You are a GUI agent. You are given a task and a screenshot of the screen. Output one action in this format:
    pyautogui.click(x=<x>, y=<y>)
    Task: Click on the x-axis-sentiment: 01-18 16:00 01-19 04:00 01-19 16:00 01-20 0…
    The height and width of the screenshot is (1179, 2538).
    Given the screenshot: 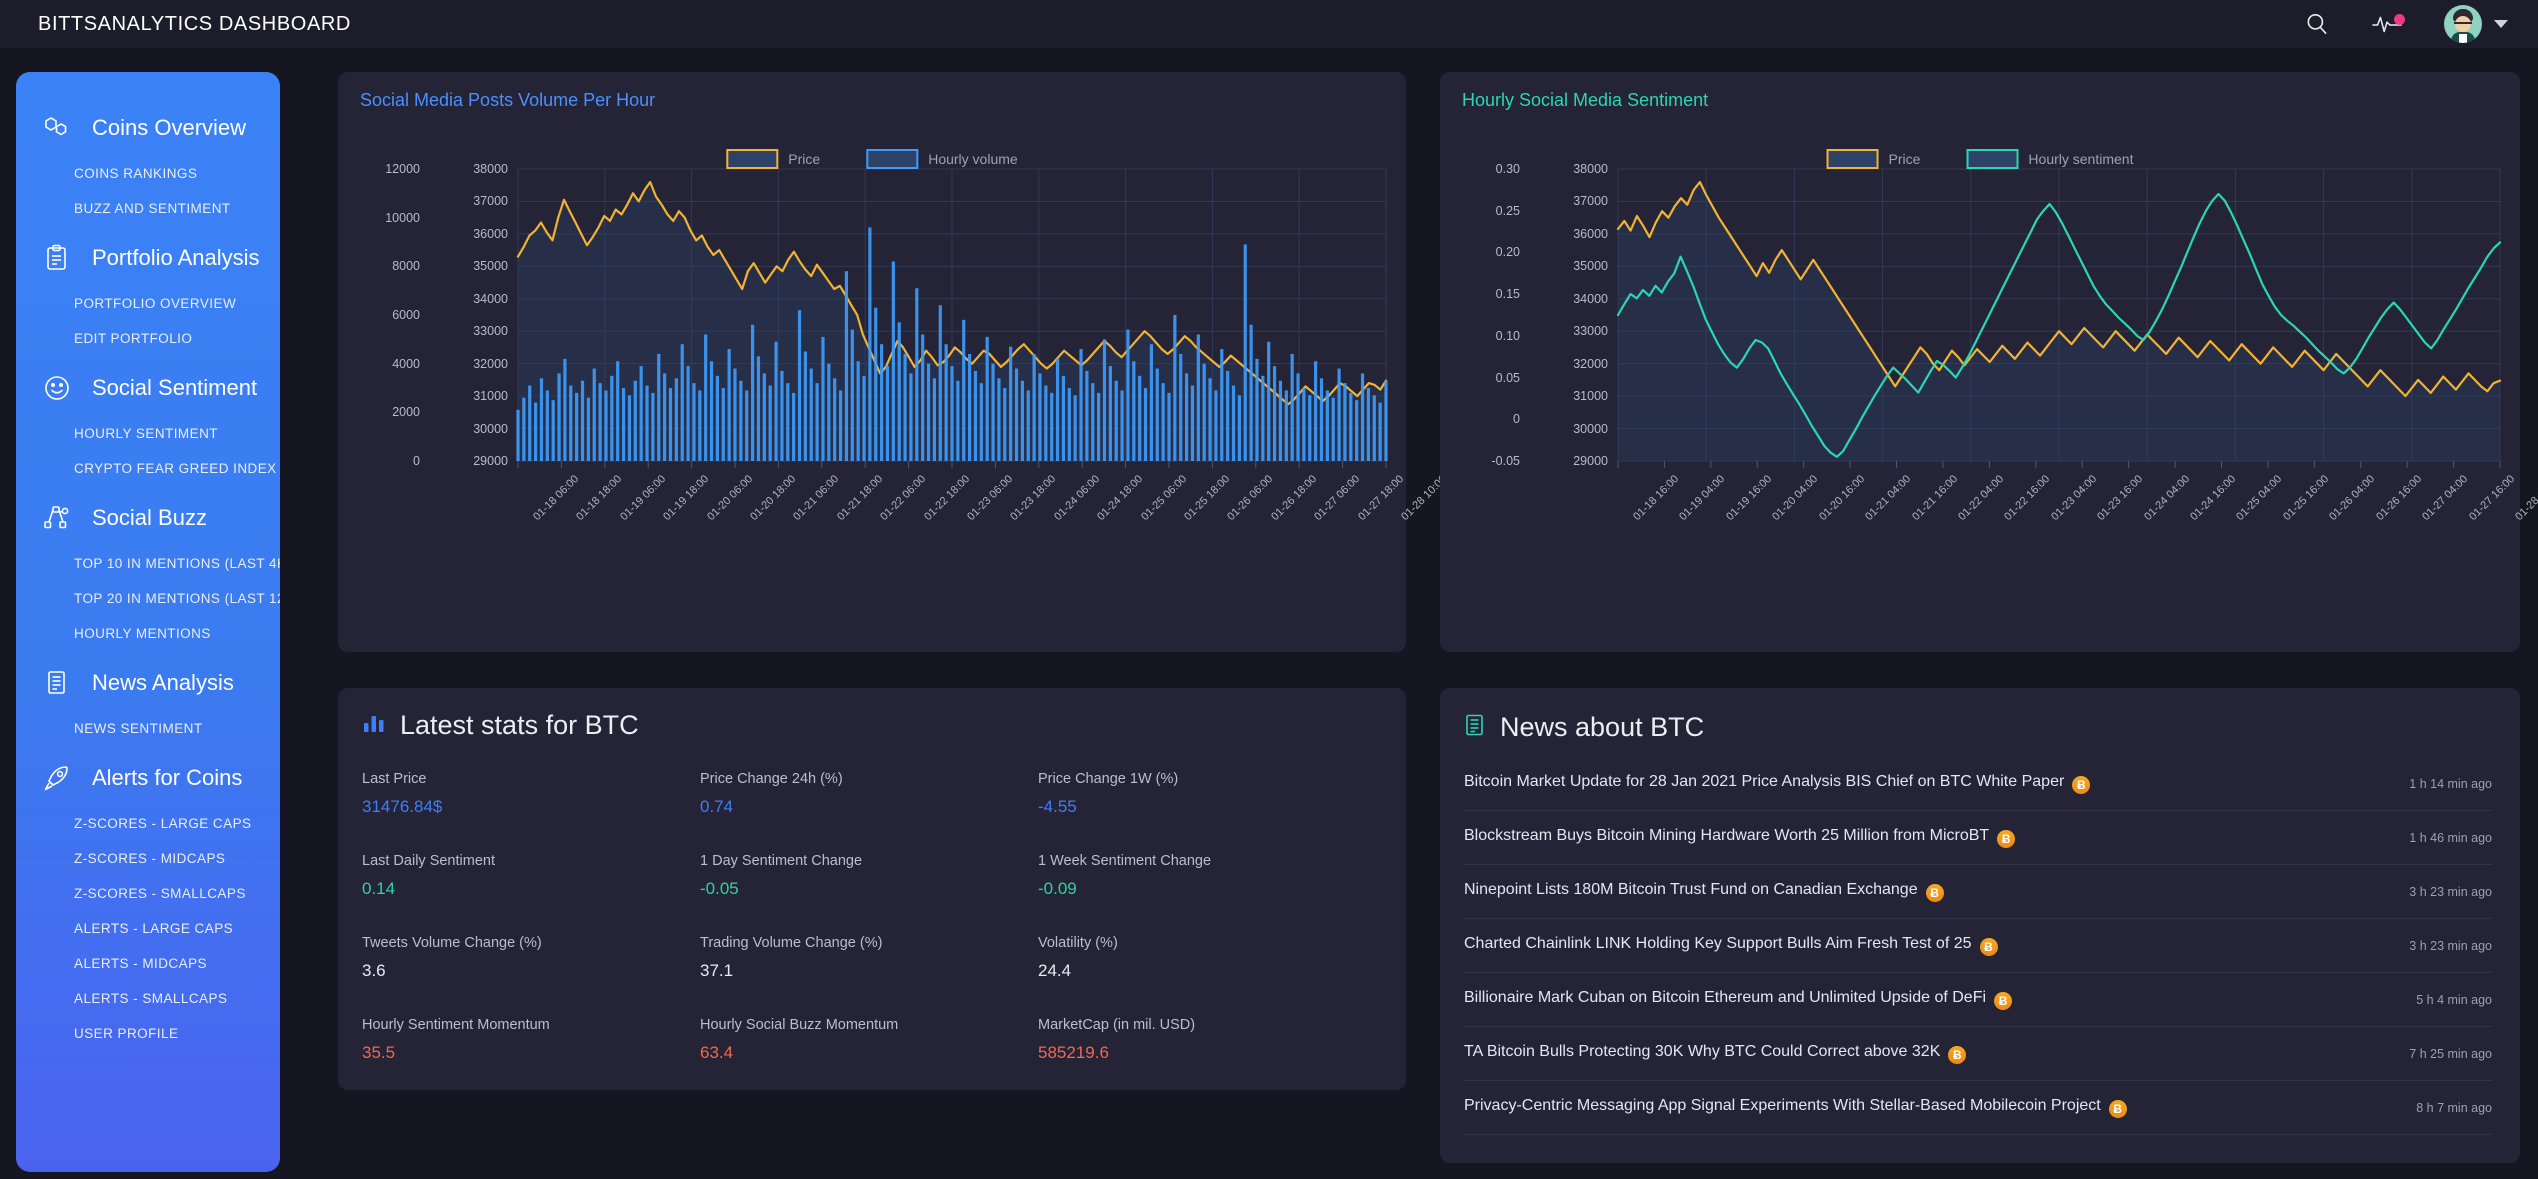 What is the action you would take?
    pyautogui.click(x=1989, y=514)
    